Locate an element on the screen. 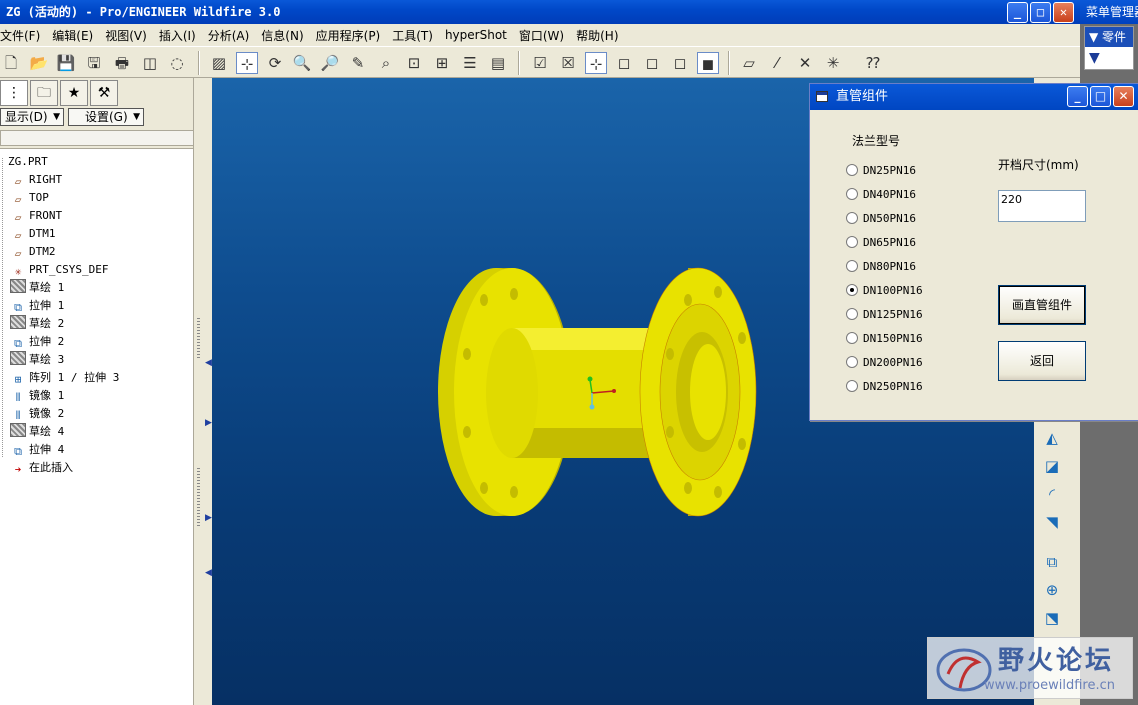 Image resolution: width=1138 pixels, height=705 pixels. flange-option: DN200PN16 is located at coordinates (884, 362).